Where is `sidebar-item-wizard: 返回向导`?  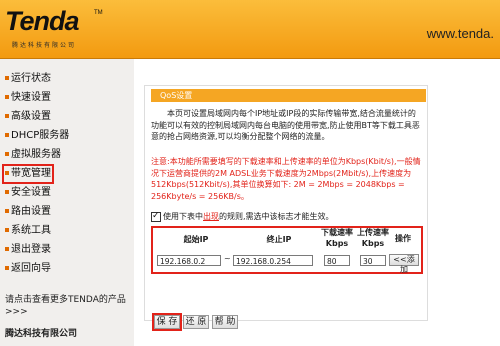
sidebar-item-wizard: 返回向导 is located at coordinates (28, 269).